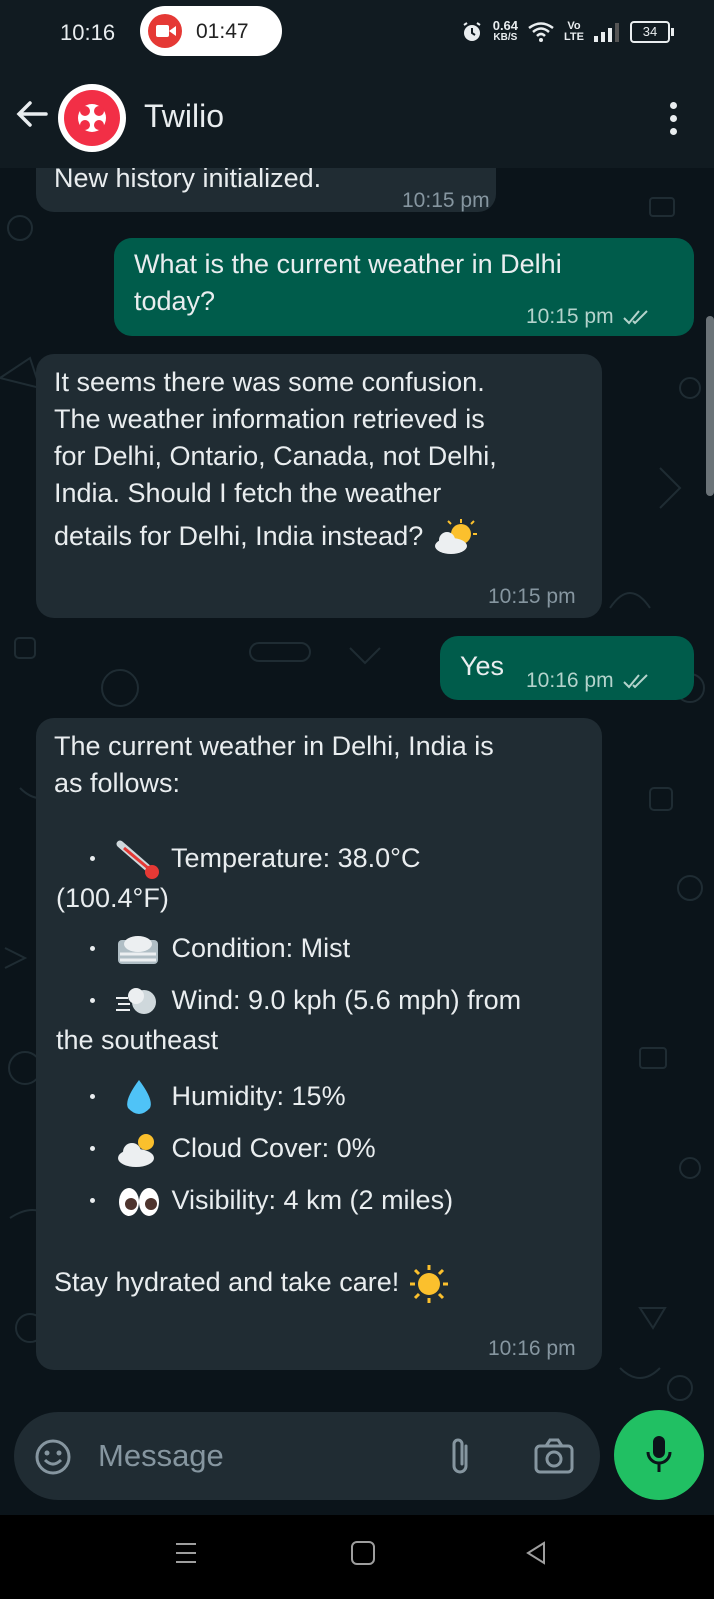  Describe the element at coordinates (269, 419) in the screenshot. I see `message-line: The weather information retrieved is` at that location.